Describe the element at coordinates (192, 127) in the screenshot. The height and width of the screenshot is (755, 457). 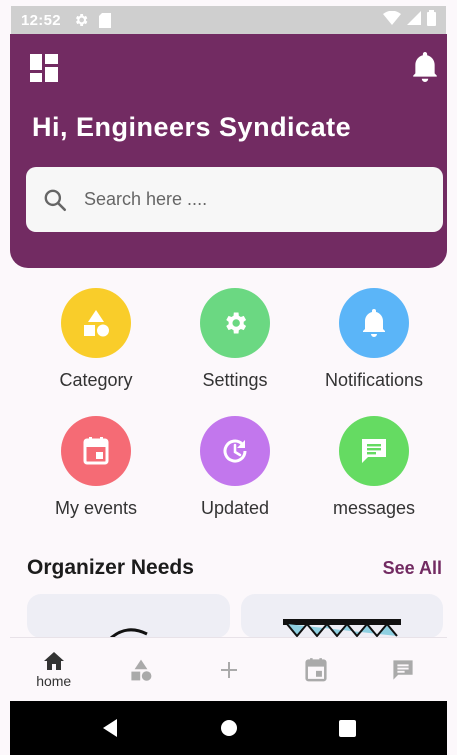
I see `greeting-title: Hi, Engineers Syndicate` at that location.